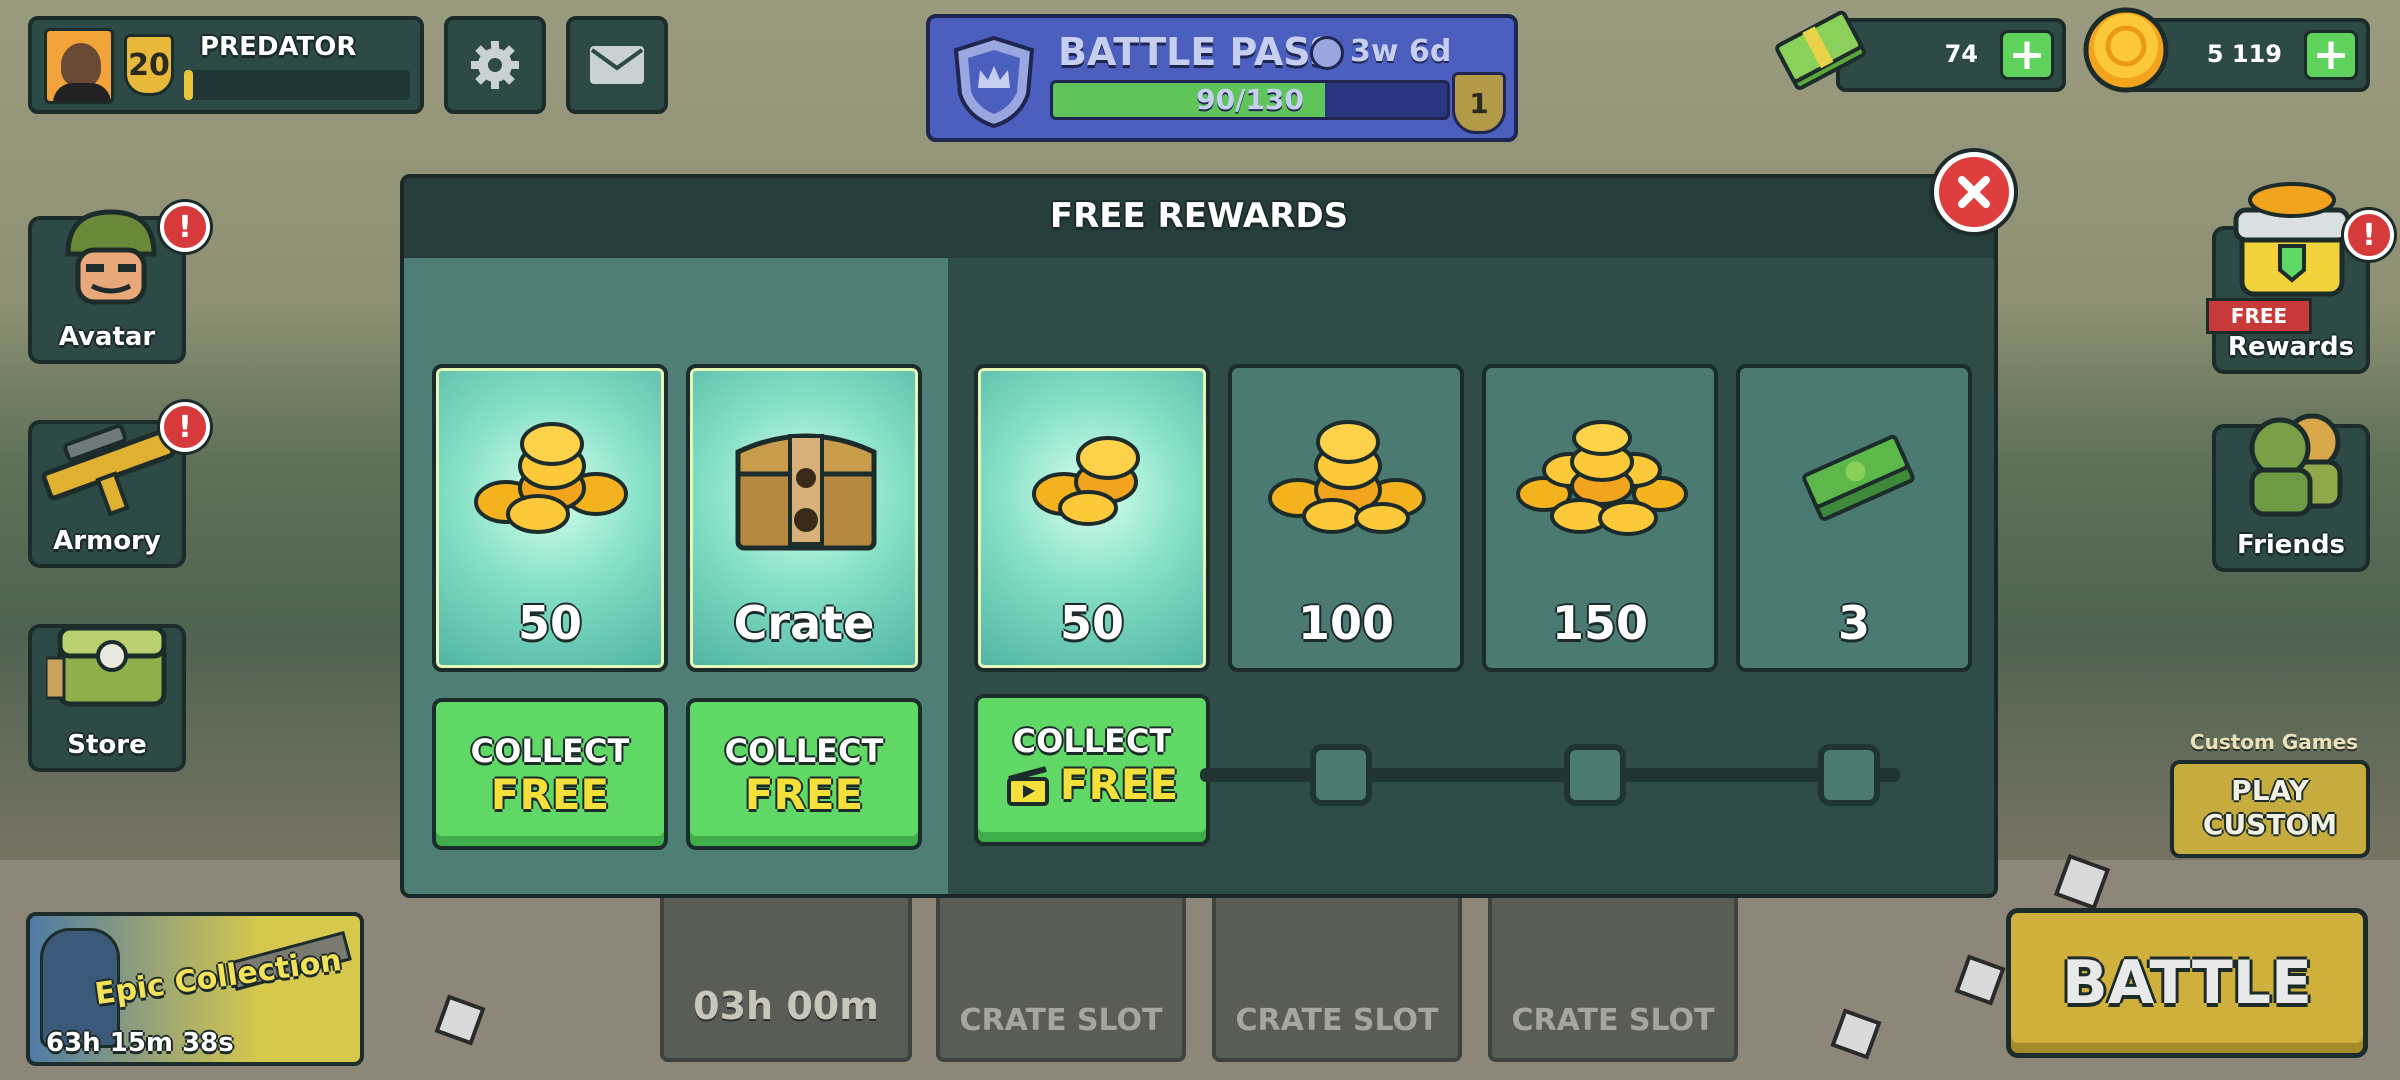 This screenshot has height=1080, width=2400. I want to click on rewards-menu-button: FREE Rewards, so click(2288, 278).